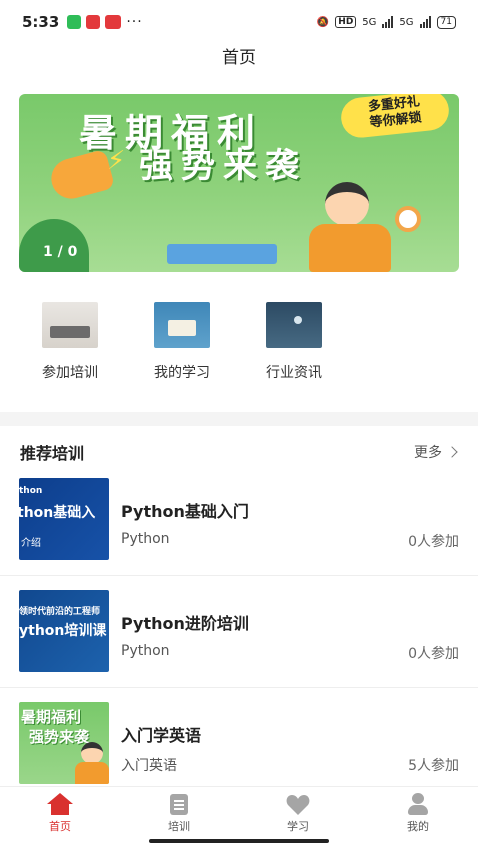 The height and width of the screenshot is (850, 478). I want to click on banner-badge: 多重好礼 等你解锁, so click(395, 117).